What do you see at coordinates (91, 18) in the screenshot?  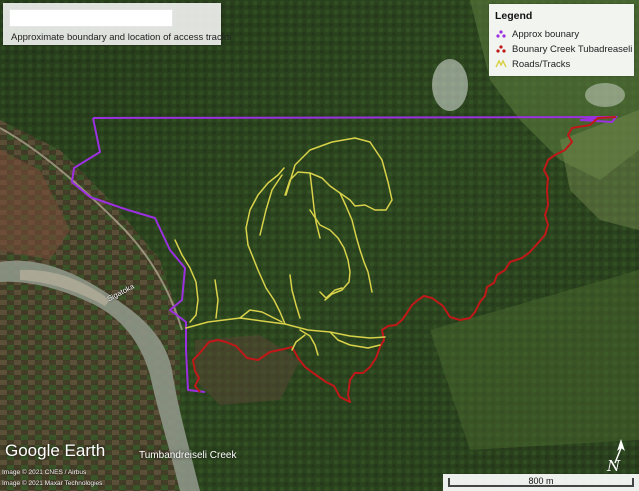 I see `title-blank-field` at bounding box center [91, 18].